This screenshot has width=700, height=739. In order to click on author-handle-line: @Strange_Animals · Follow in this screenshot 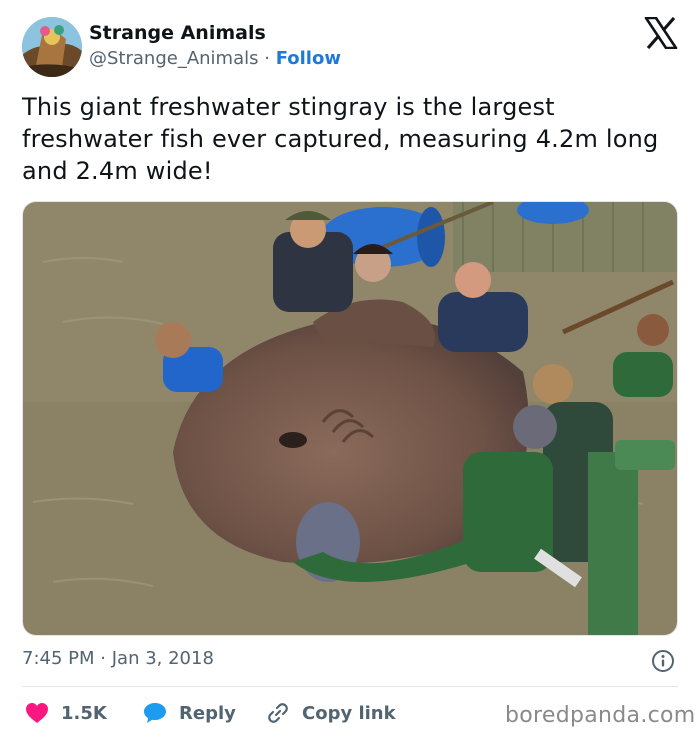, I will do `click(215, 58)`.